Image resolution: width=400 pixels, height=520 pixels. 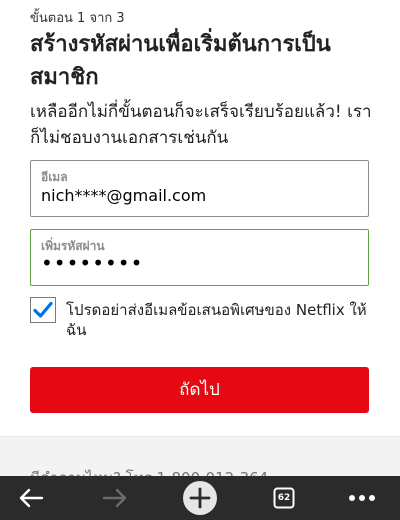 What do you see at coordinates (77, 18) in the screenshot?
I see `step-indicator: ขั้นตอน 1 จาก 3` at bounding box center [77, 18].